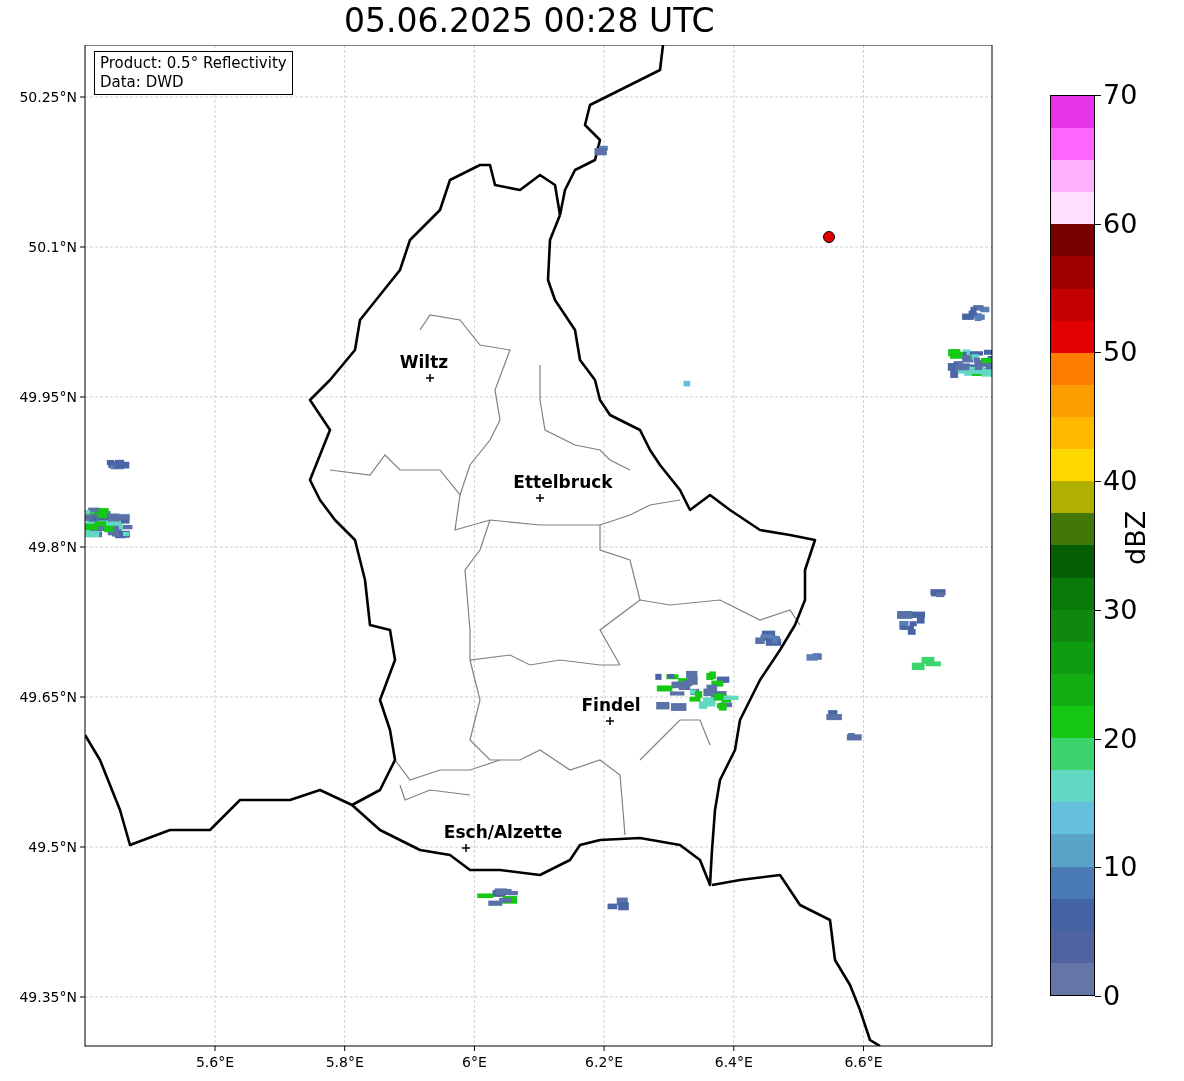  Describe the element at coordinates (52, 247) in the screenshot. I see `latitude-label: 50.1°N` at that location.